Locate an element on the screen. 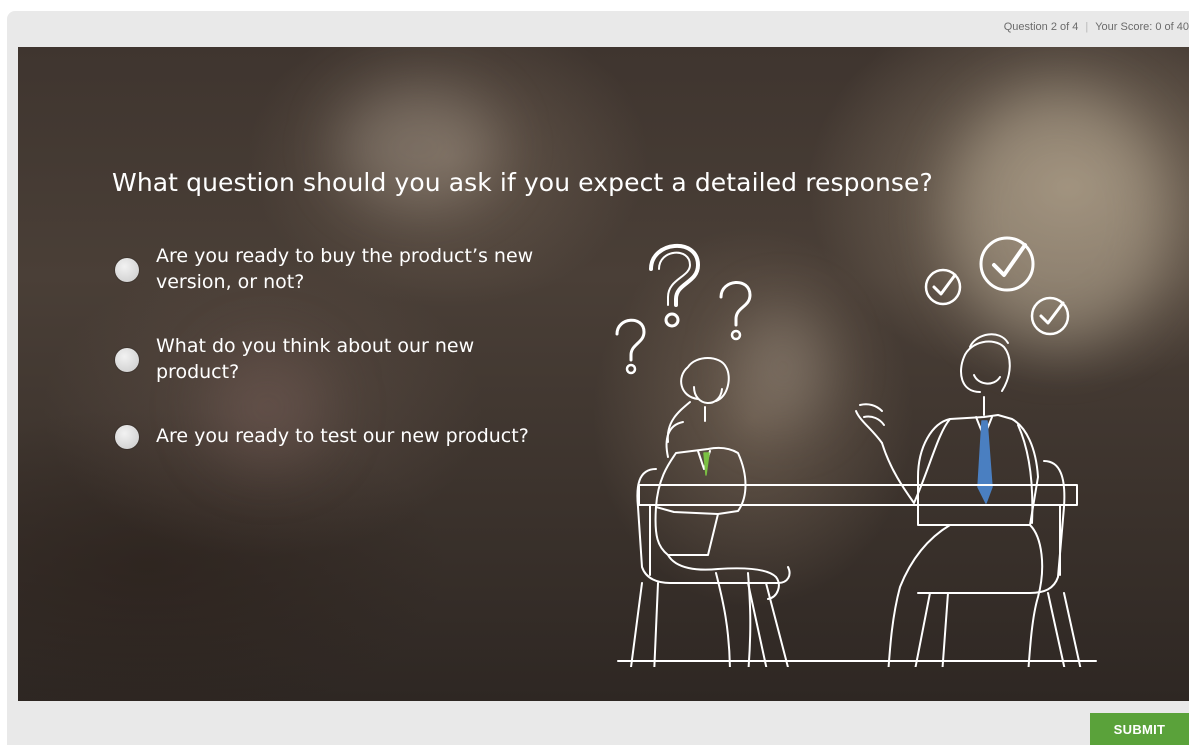  bottom-bar: SUBMIT is located at coordinates (598, 723).